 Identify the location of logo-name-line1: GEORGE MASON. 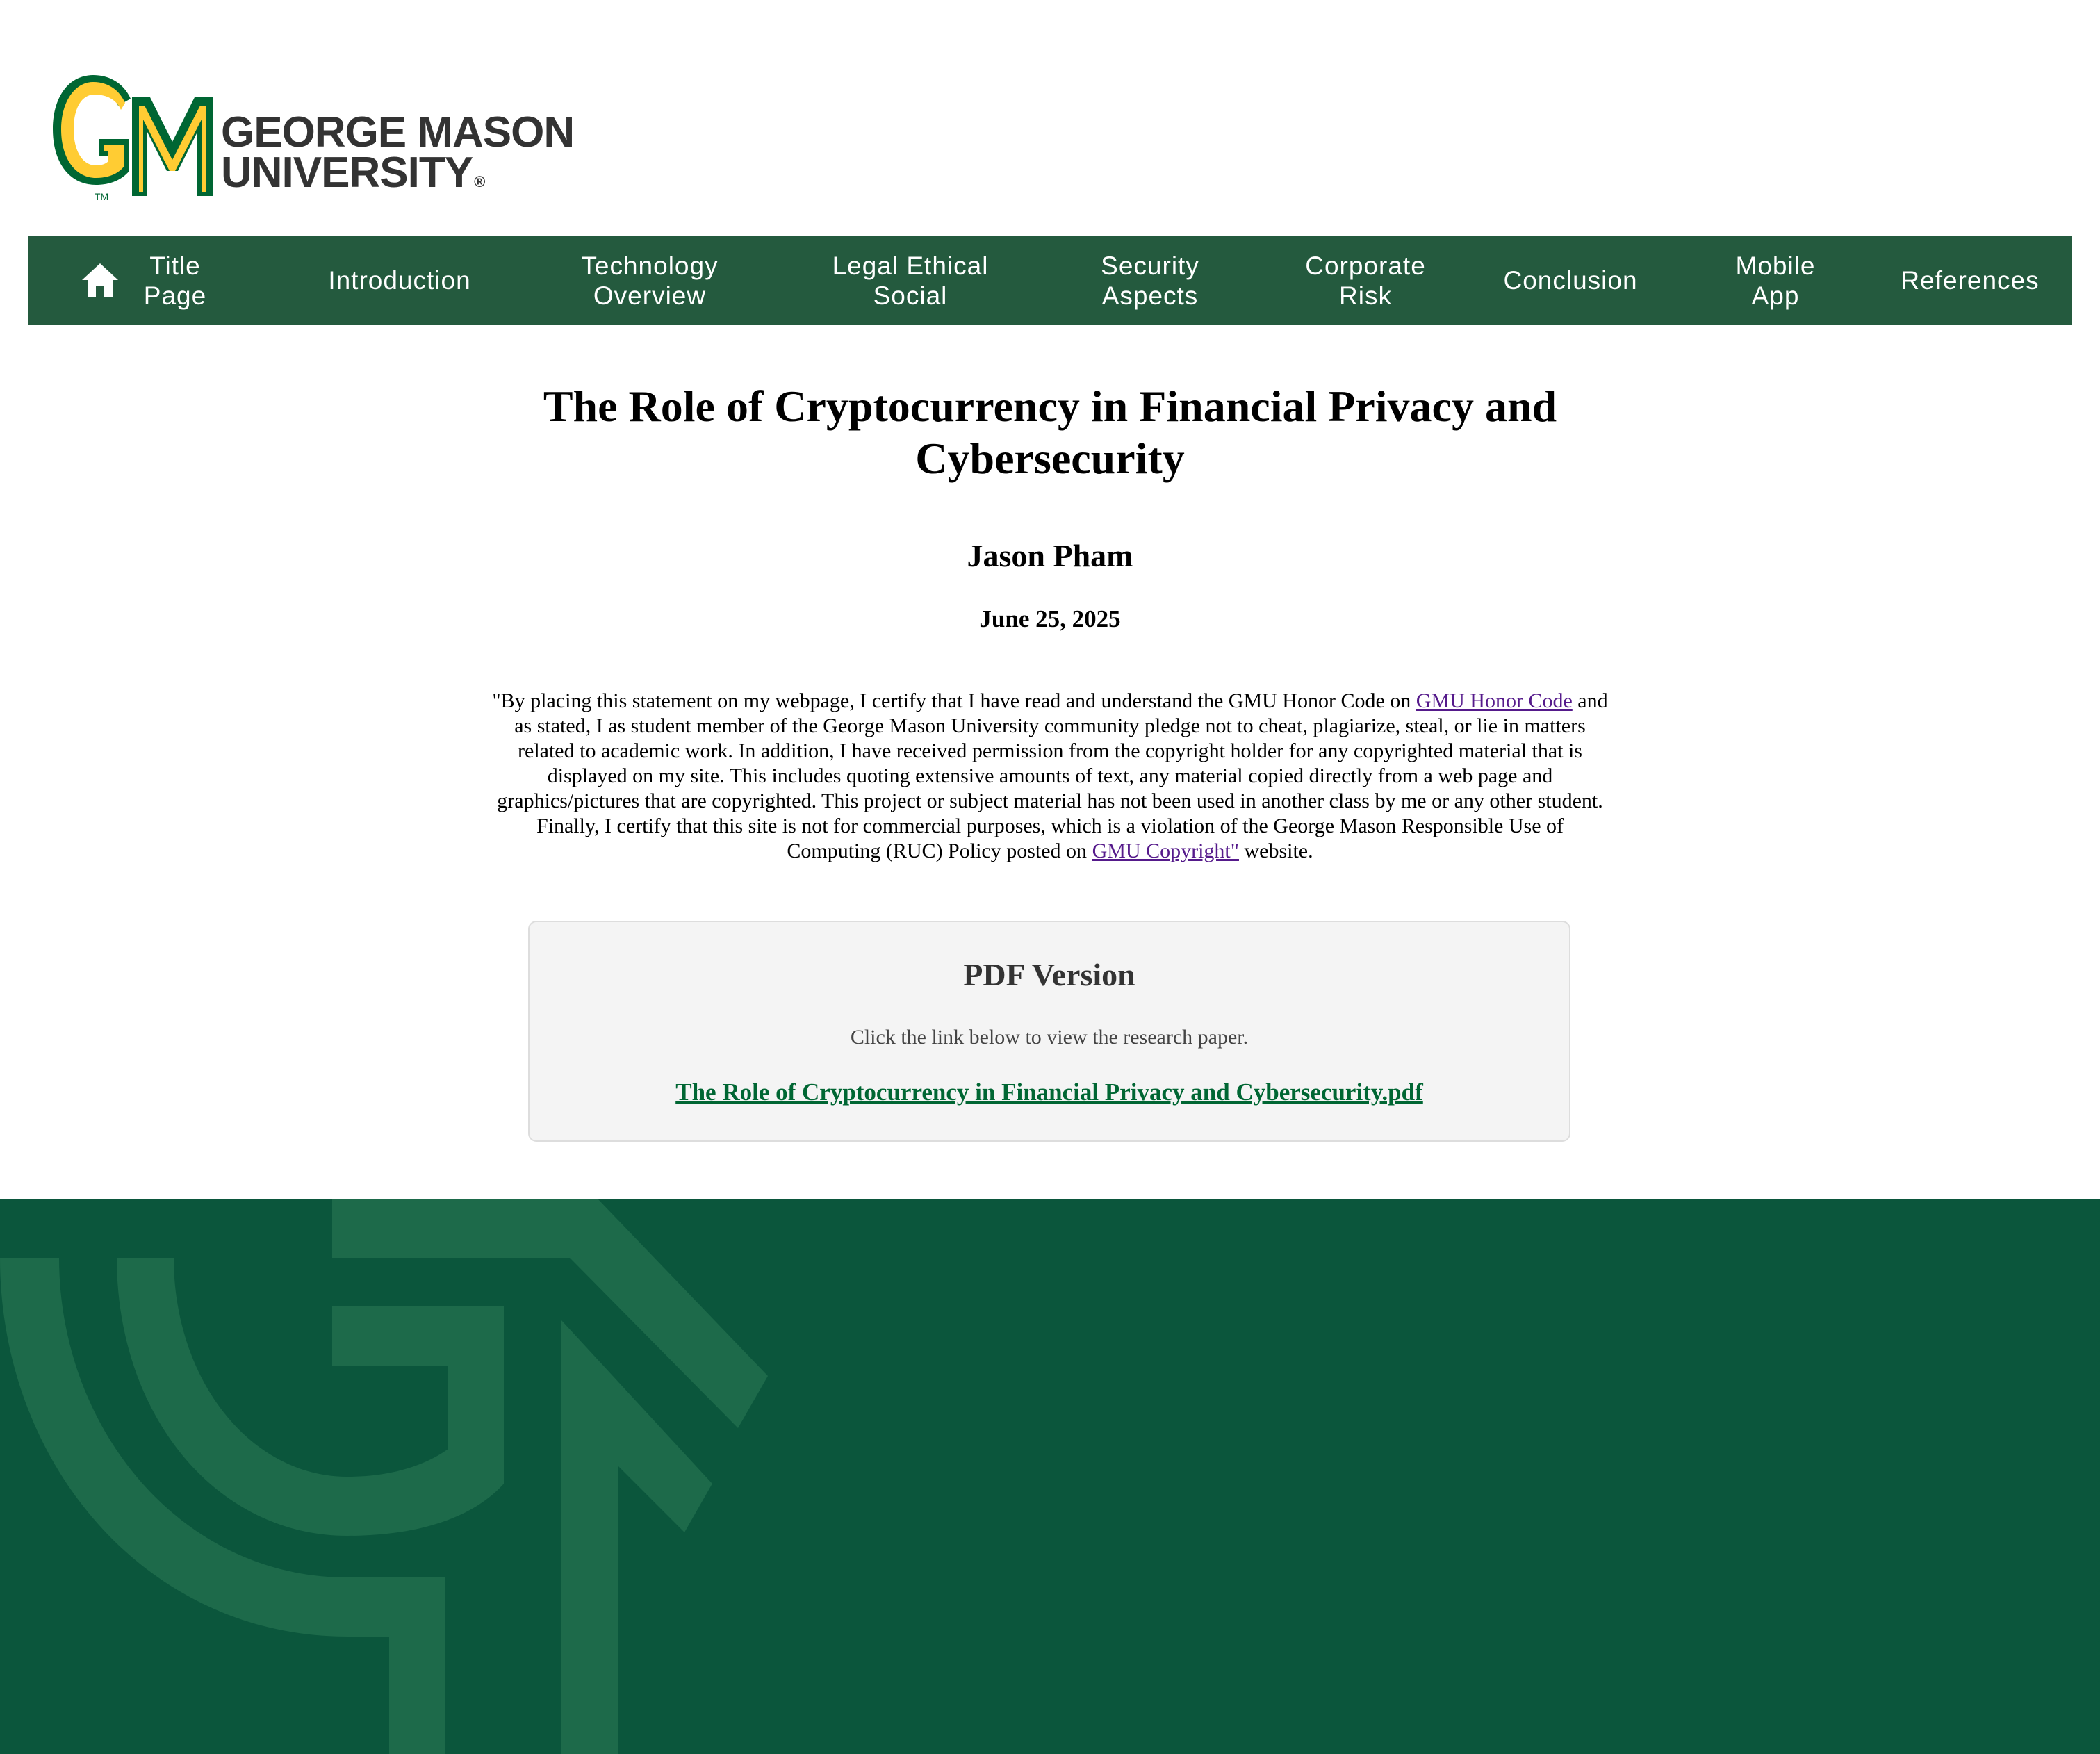
(398, 132).